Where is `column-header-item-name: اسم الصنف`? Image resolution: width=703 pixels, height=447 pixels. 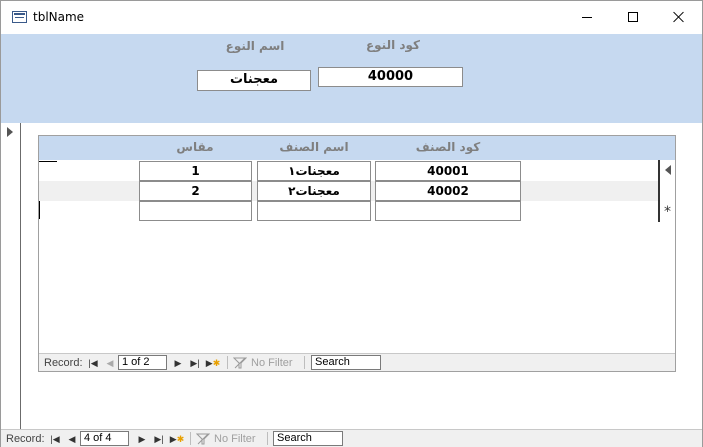 column-header-item-name: اسم الصنف is located at coordinates (314, 147).